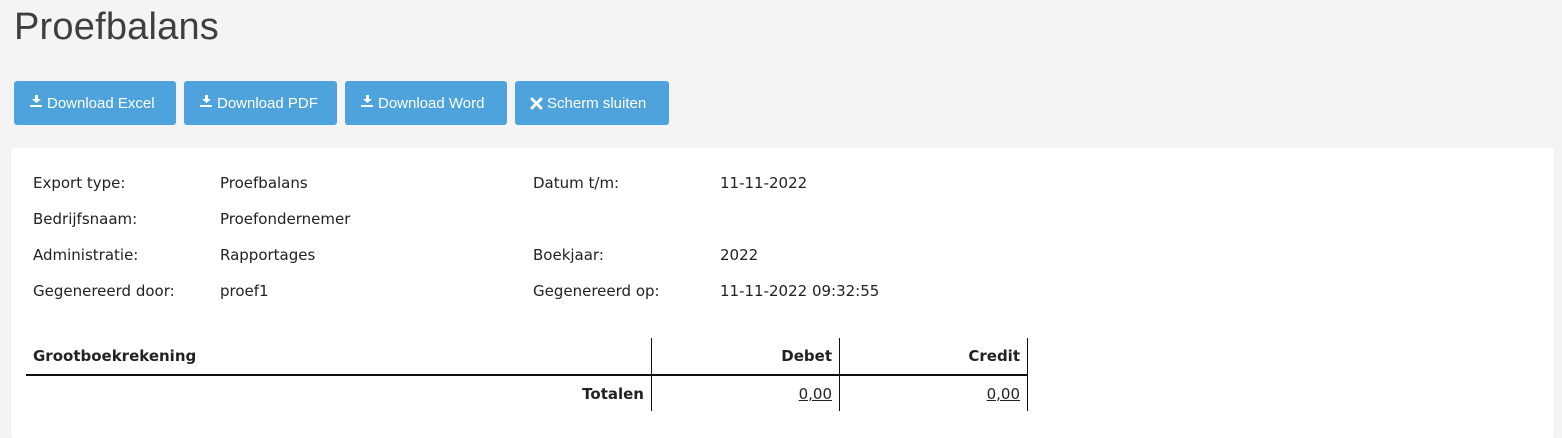  Describe the element at coordinates (264, 183) in the screenshot. I see `export-type-value: Proefbalans` at that location.